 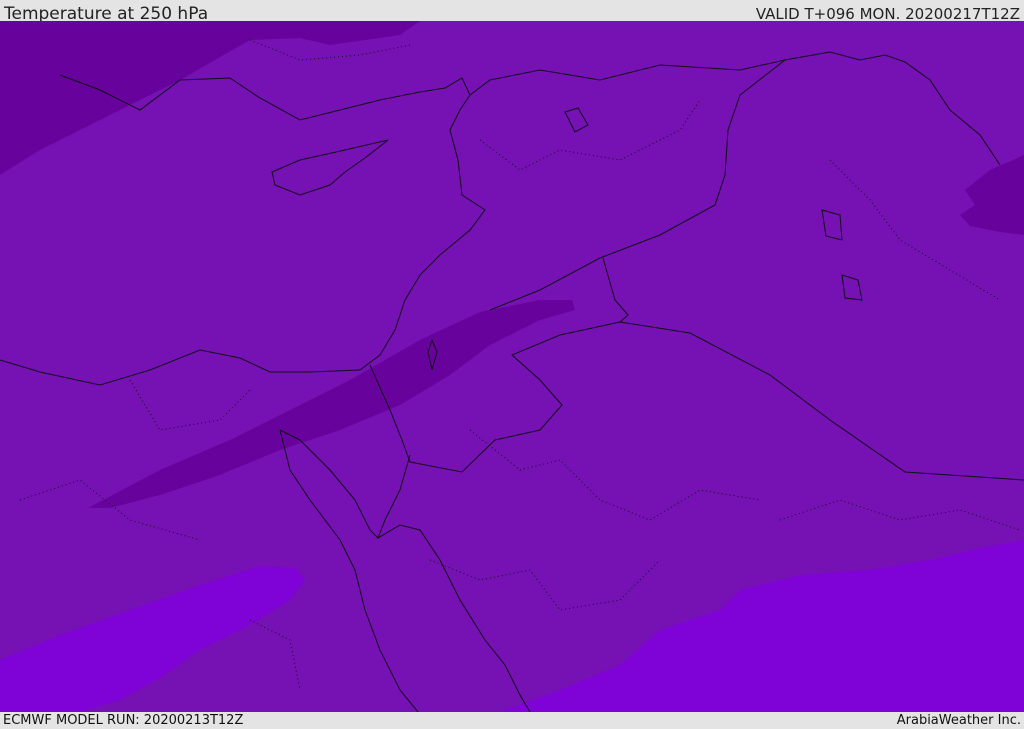 What do you see at coordinates (123, 720) in the screenshot?
I see `model-run-label: ECMWF MODEL RUN: 20200213T12Z` at bounding box center [123, 720].